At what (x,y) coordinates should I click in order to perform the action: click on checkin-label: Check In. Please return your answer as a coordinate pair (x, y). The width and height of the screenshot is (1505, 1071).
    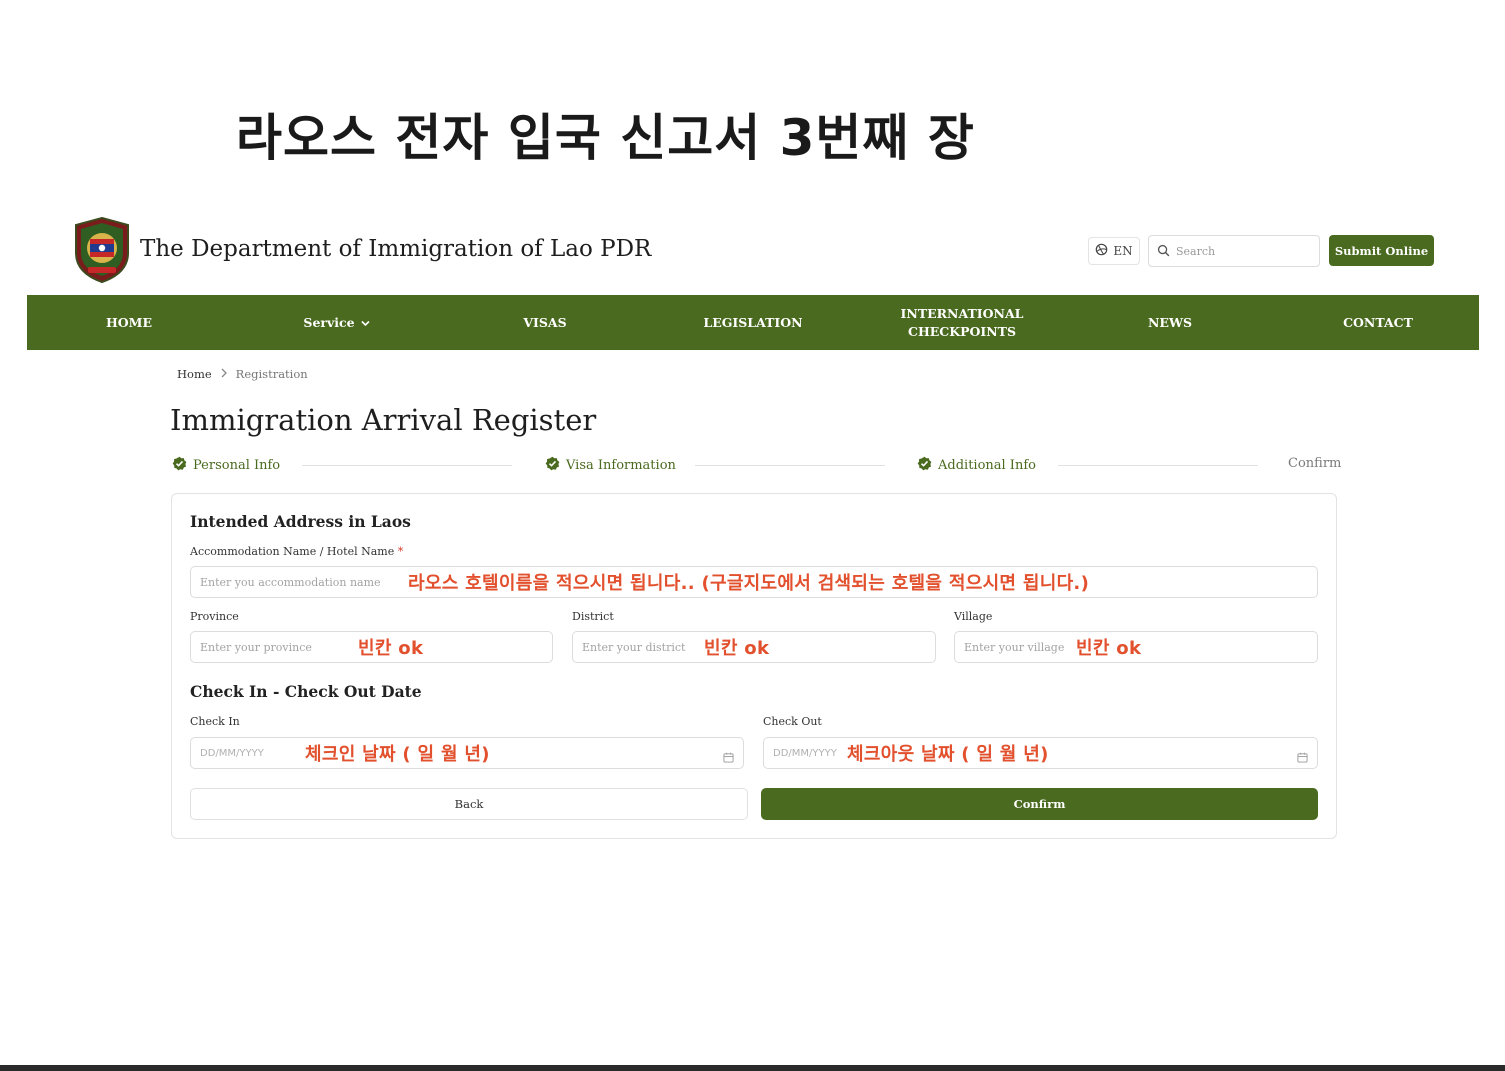
    Looking at the image, I should click on (215, 721).